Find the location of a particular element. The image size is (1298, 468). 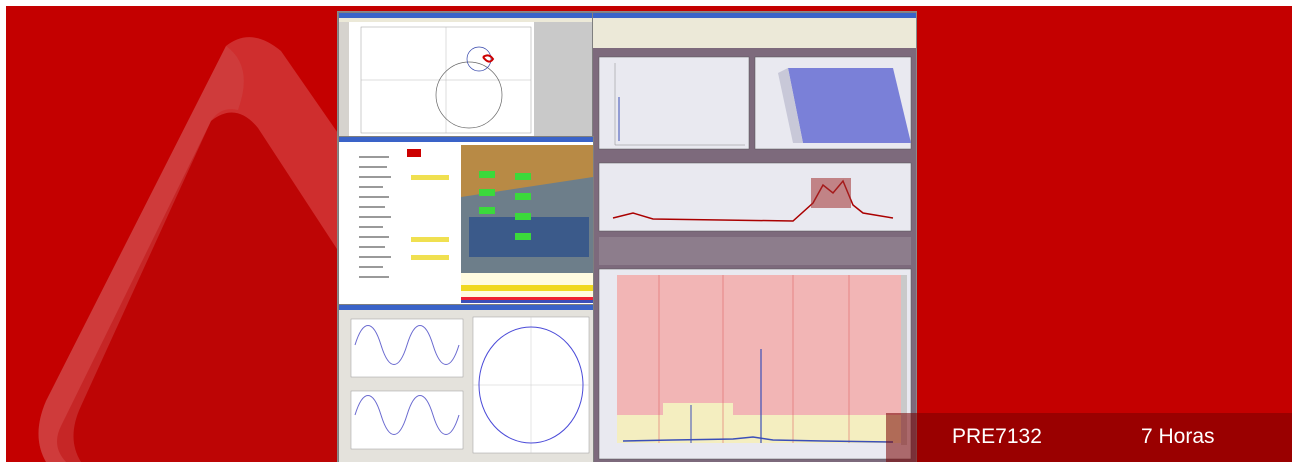

orbit-window is located at coordinates (466, 75).